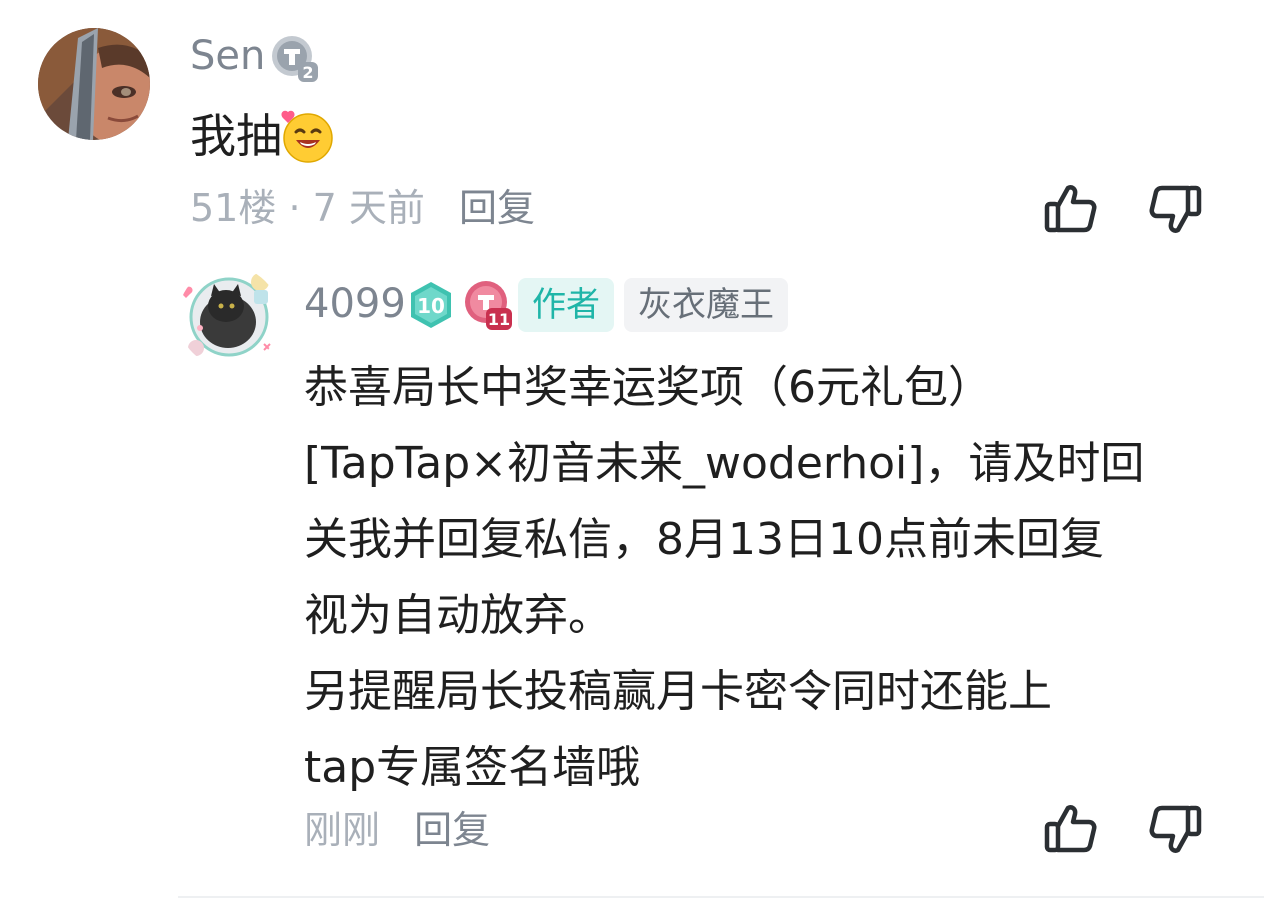 This screenshot has width=1264, height=904. I want to click on comment-body: 我抽, so click(236, 136).